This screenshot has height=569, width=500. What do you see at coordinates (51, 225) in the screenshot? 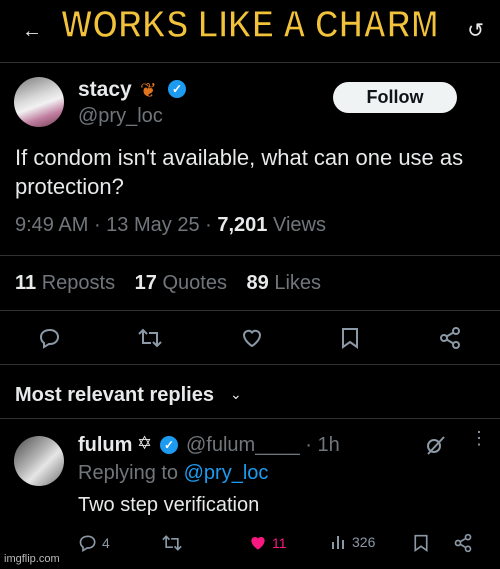
I see `tweet-time: 9:49 AM` at bounding box center [51, 225].